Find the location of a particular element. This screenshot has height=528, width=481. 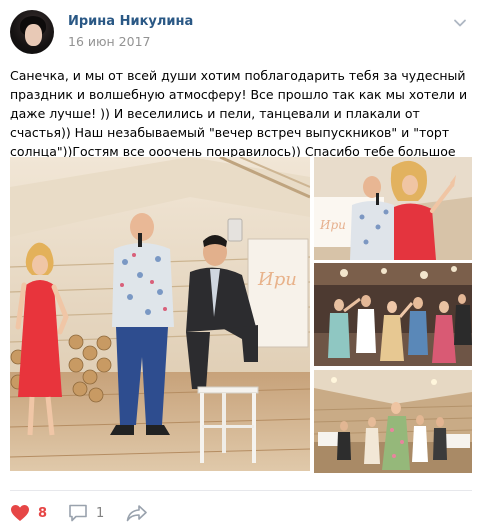

like-button: 8 is located at coordinates (28, 513).